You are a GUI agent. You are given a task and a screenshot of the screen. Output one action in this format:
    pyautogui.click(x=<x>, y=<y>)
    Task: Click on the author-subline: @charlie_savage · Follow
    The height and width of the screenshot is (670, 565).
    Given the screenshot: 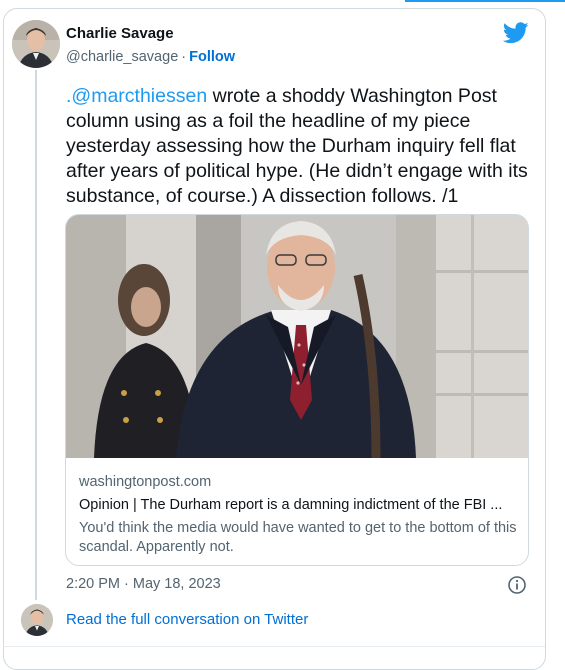 What is the action you would take?
    pyautogui.click(x=150, y=57)
    